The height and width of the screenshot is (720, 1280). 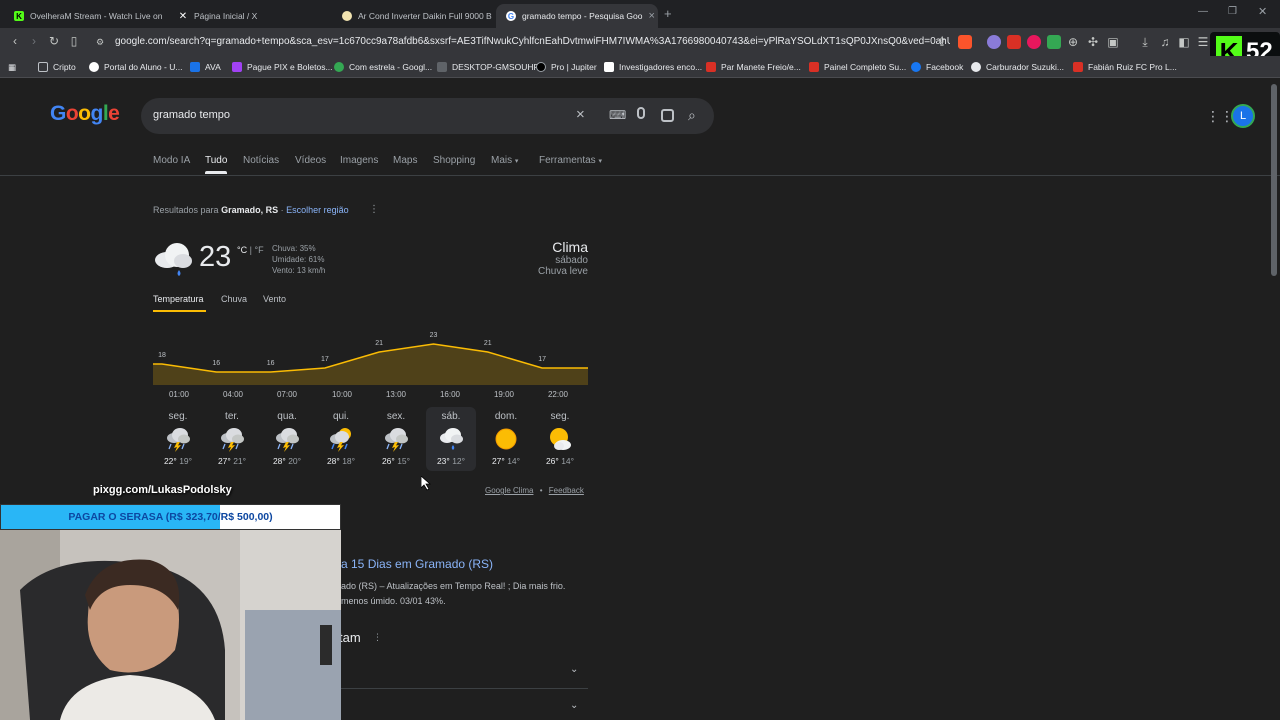 What do you see at coordinates (965, 42) in the screenshot?
I see `brave-shield-icon` at bounding box center [965, 42].